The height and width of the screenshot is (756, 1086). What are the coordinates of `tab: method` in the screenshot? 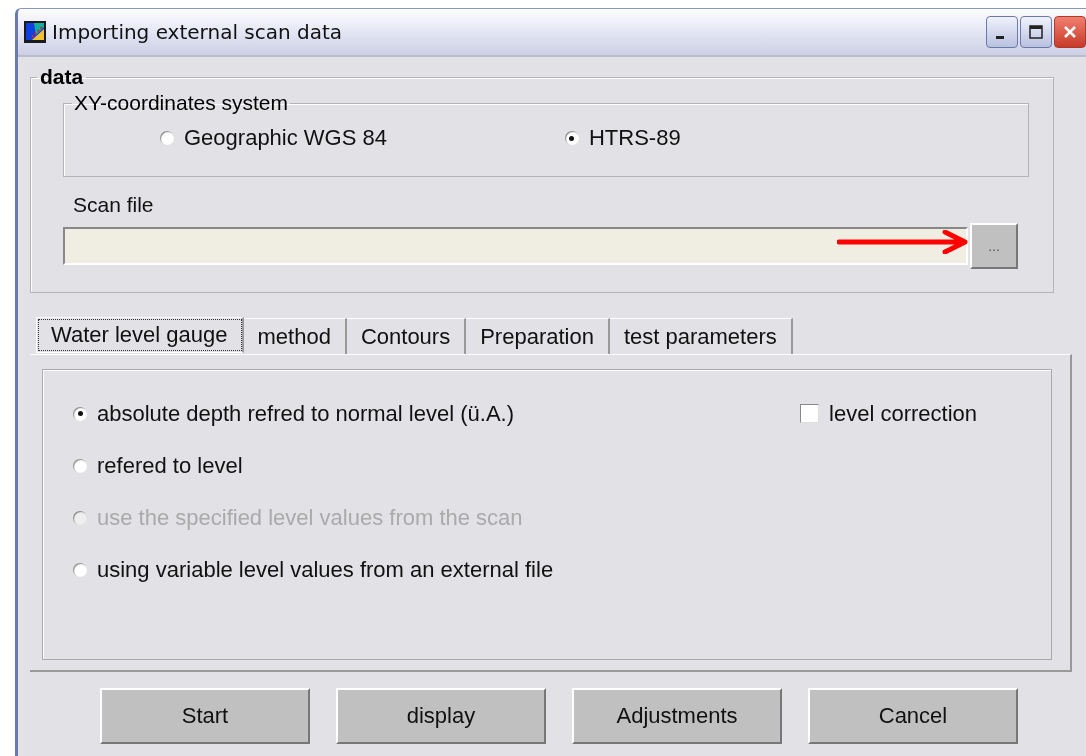 It's located at (295, 336).